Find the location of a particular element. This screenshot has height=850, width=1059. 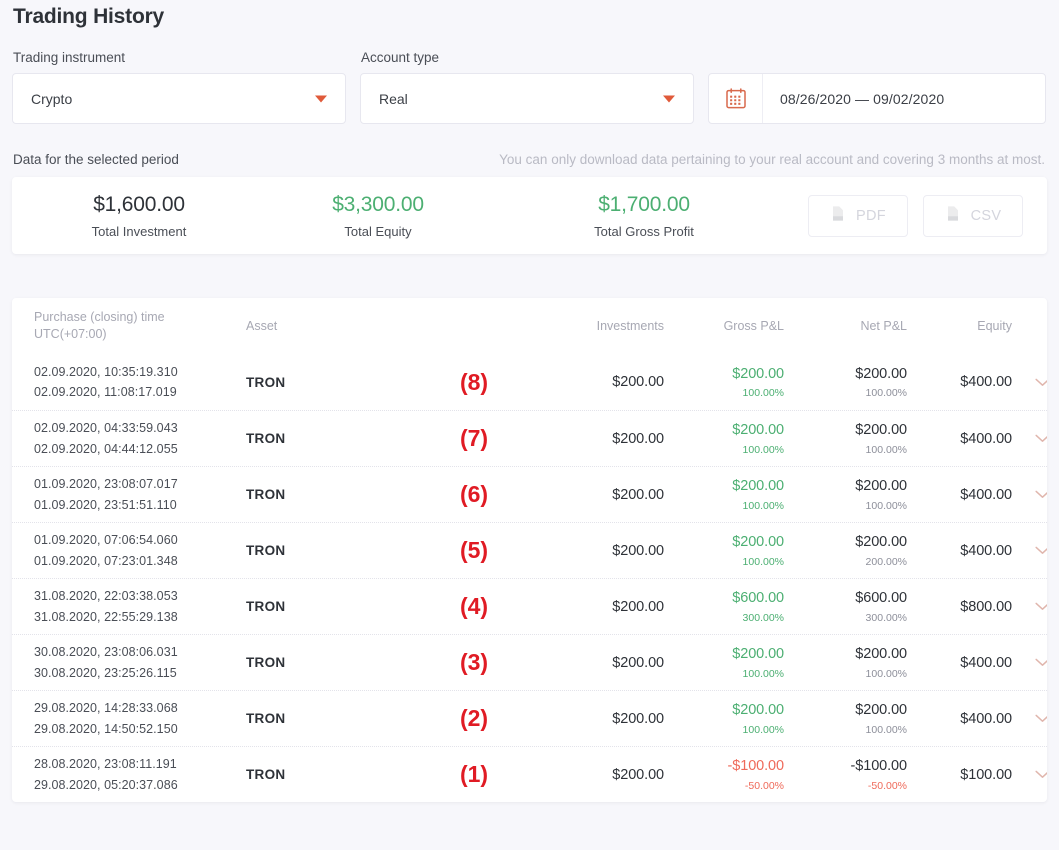

close-time: 29.08.2020, 14:50:52.150 is located at coordinates (106, 728).